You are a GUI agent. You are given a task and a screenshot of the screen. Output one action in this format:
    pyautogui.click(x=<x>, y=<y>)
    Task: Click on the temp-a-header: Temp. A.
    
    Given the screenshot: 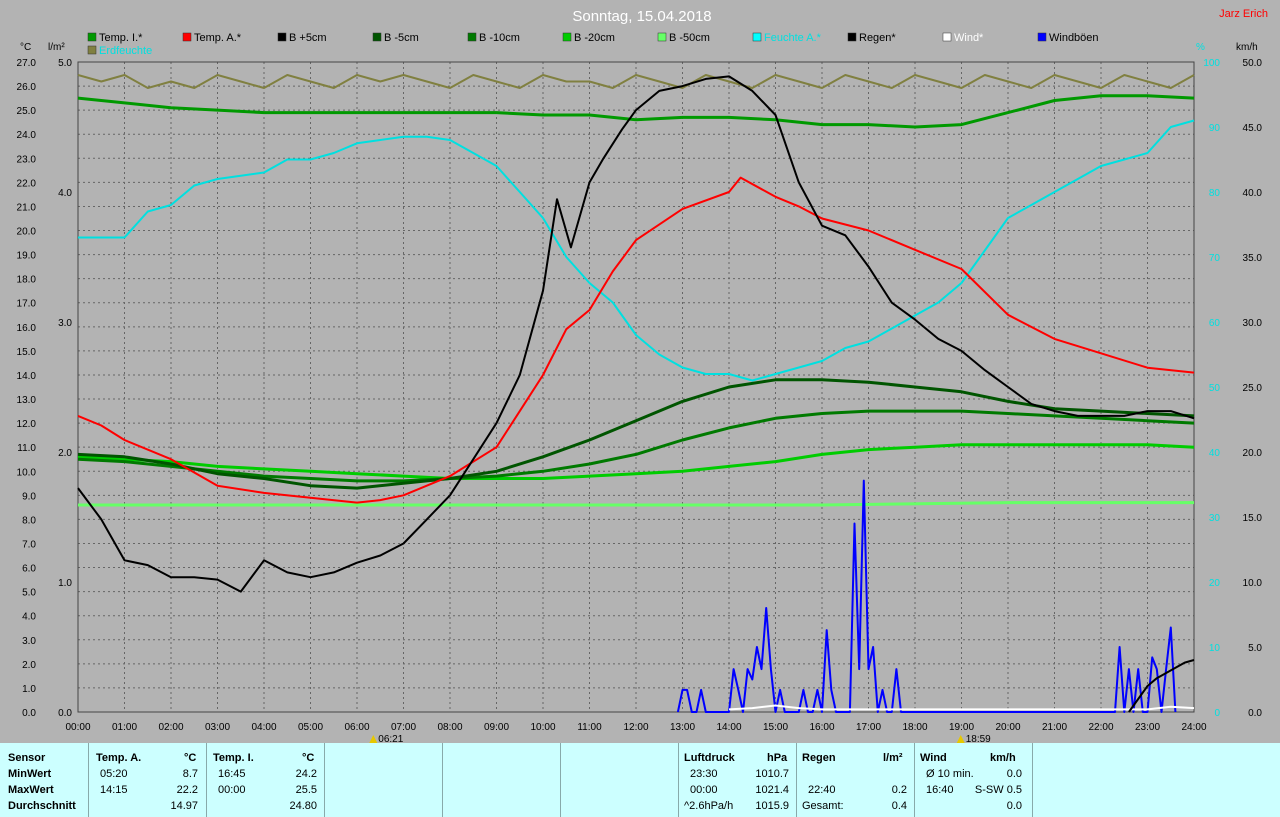 What is the action you would take?
    pyautogui.click(x=119, y=758)
    